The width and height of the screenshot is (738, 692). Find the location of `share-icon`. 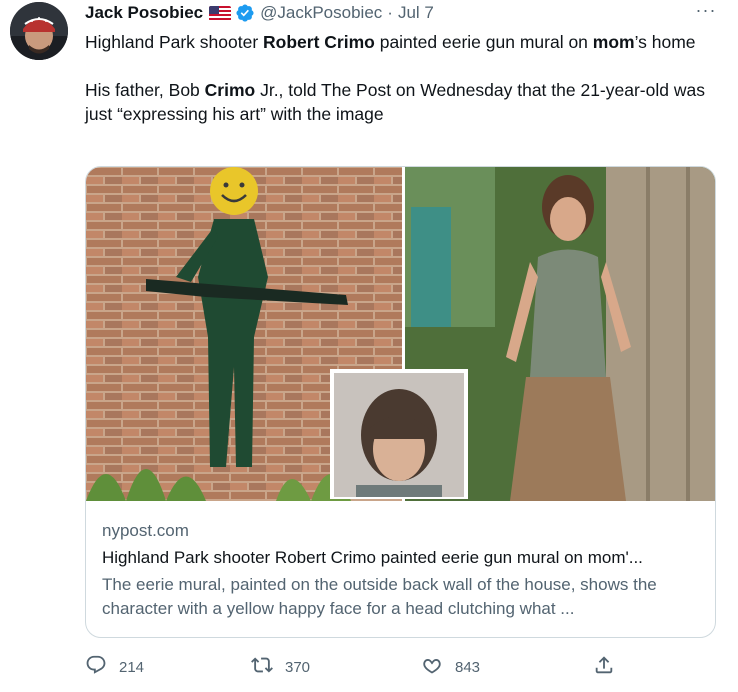

share-icon is located at coordinates (604, 667).